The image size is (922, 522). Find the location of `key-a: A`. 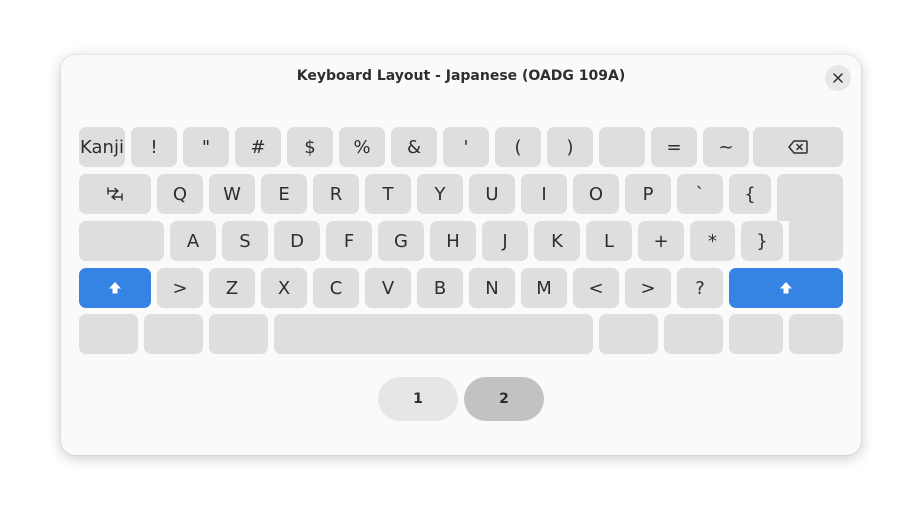

key-a: A is located at coordinates (193, 241).